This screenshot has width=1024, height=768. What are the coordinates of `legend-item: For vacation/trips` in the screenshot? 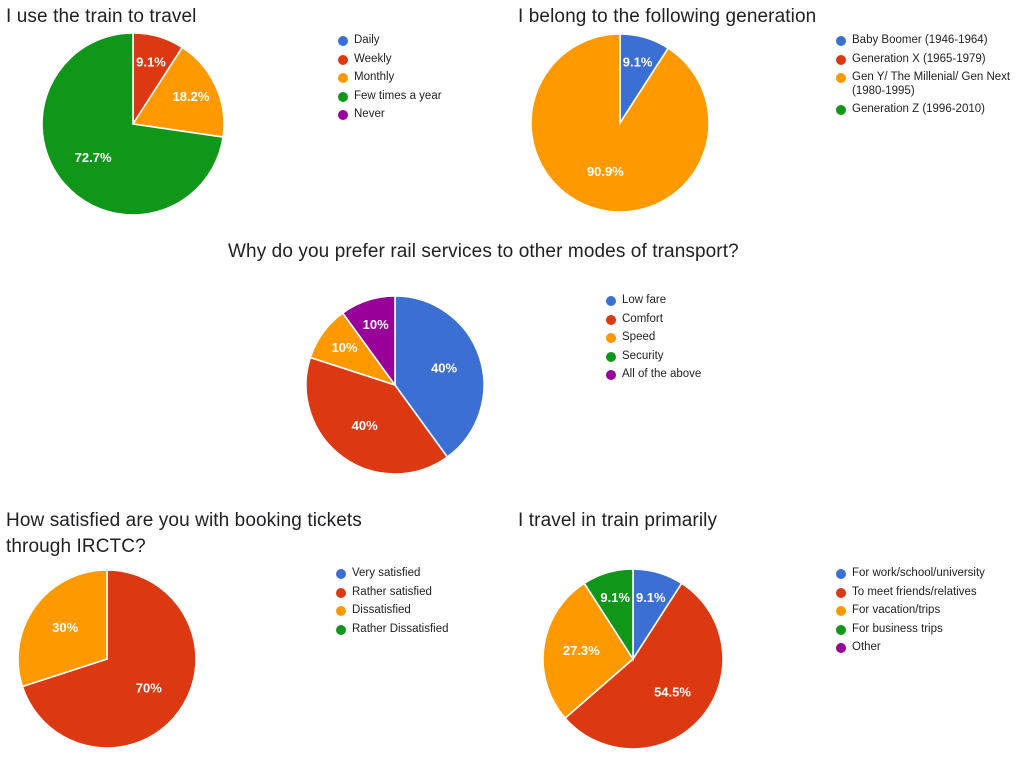 It's located at (910, 611).